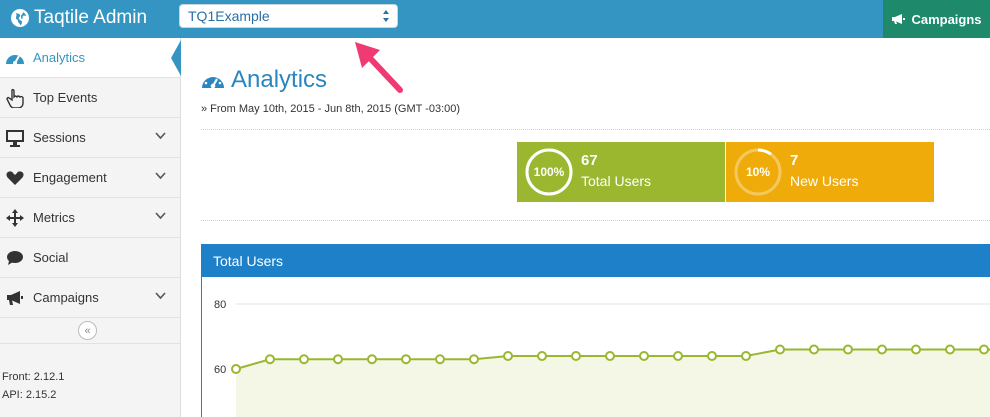  Describe the element at coordinates (65, 97) in the screenshot. I see `sidebar-item-label: Top Events` at that location.